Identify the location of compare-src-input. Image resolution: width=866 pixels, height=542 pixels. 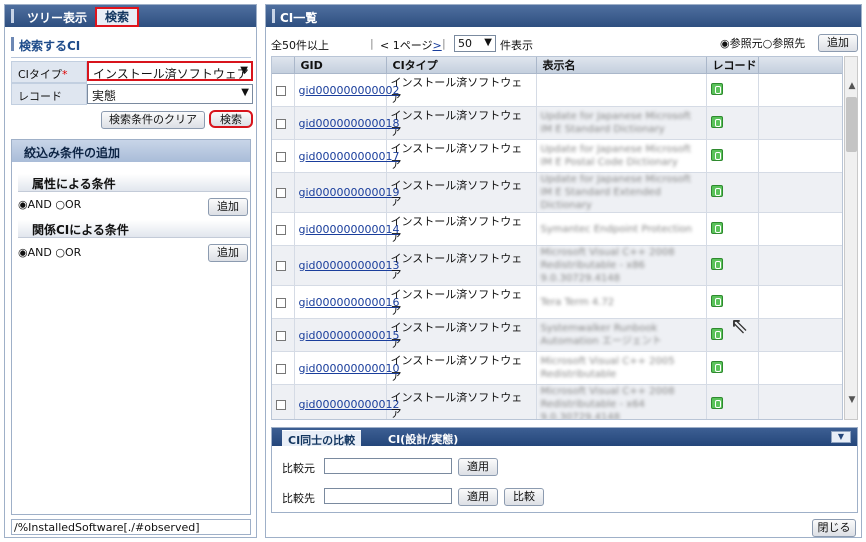
(388, 466).